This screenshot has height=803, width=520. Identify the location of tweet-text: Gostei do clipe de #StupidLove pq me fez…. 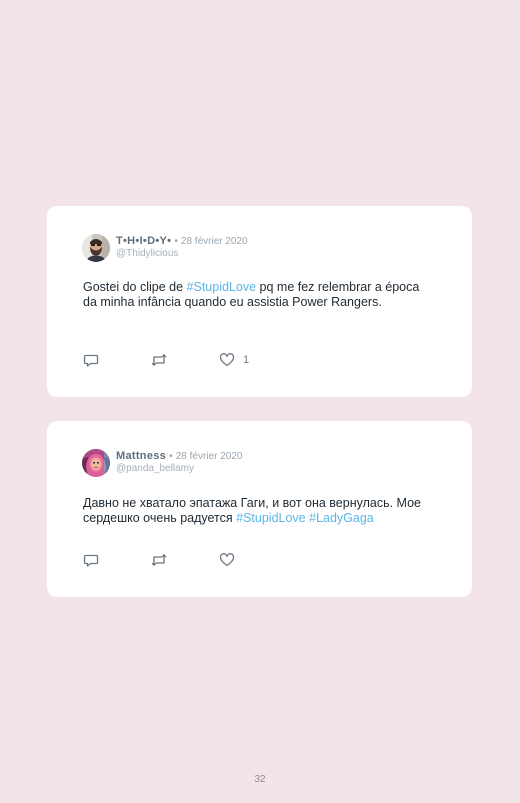
(258, 295).